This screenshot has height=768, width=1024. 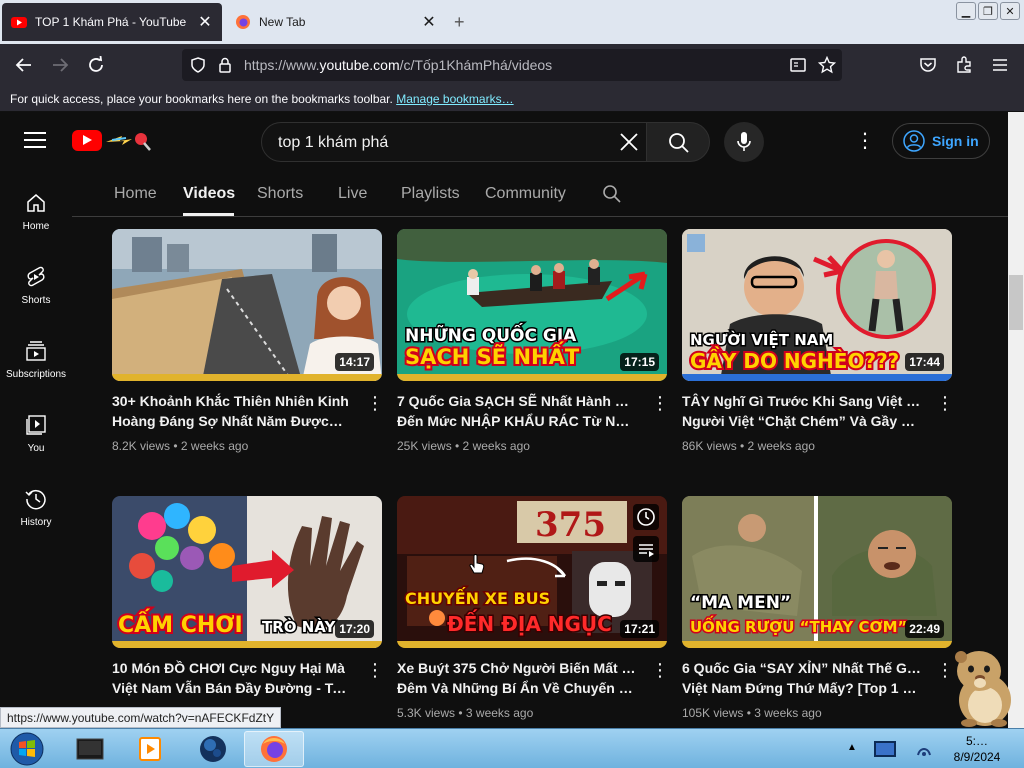 What do you see at coordinates (36, 215) in the screenshot?
I see `sidebar-item-home: Home` at bounding box center [36, 215].